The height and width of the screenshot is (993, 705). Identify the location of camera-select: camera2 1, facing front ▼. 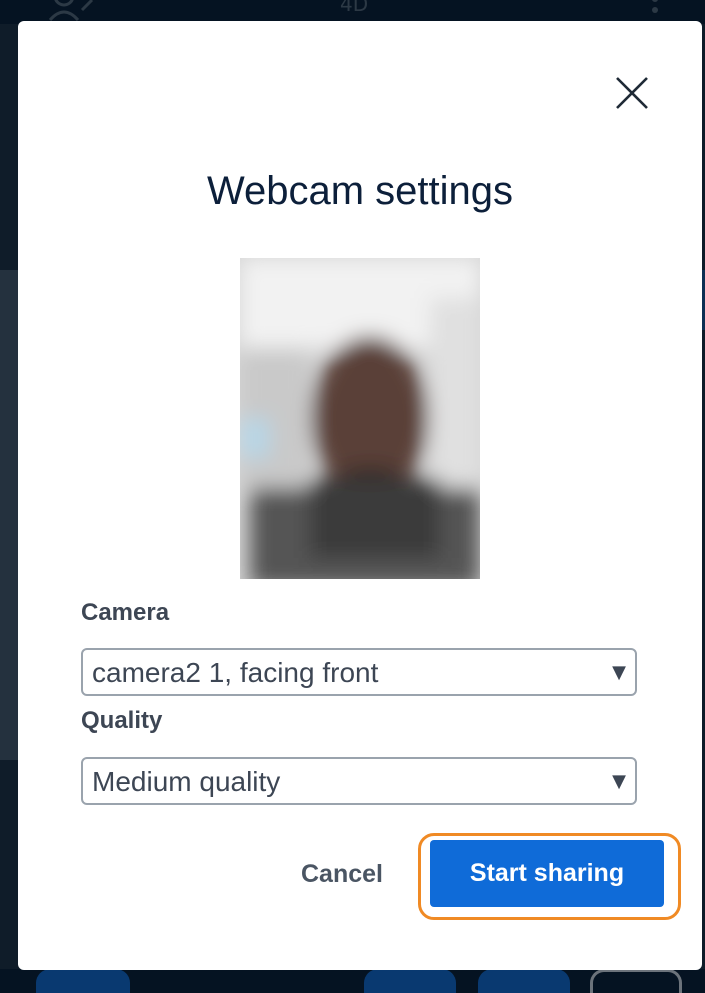
(359, 672).